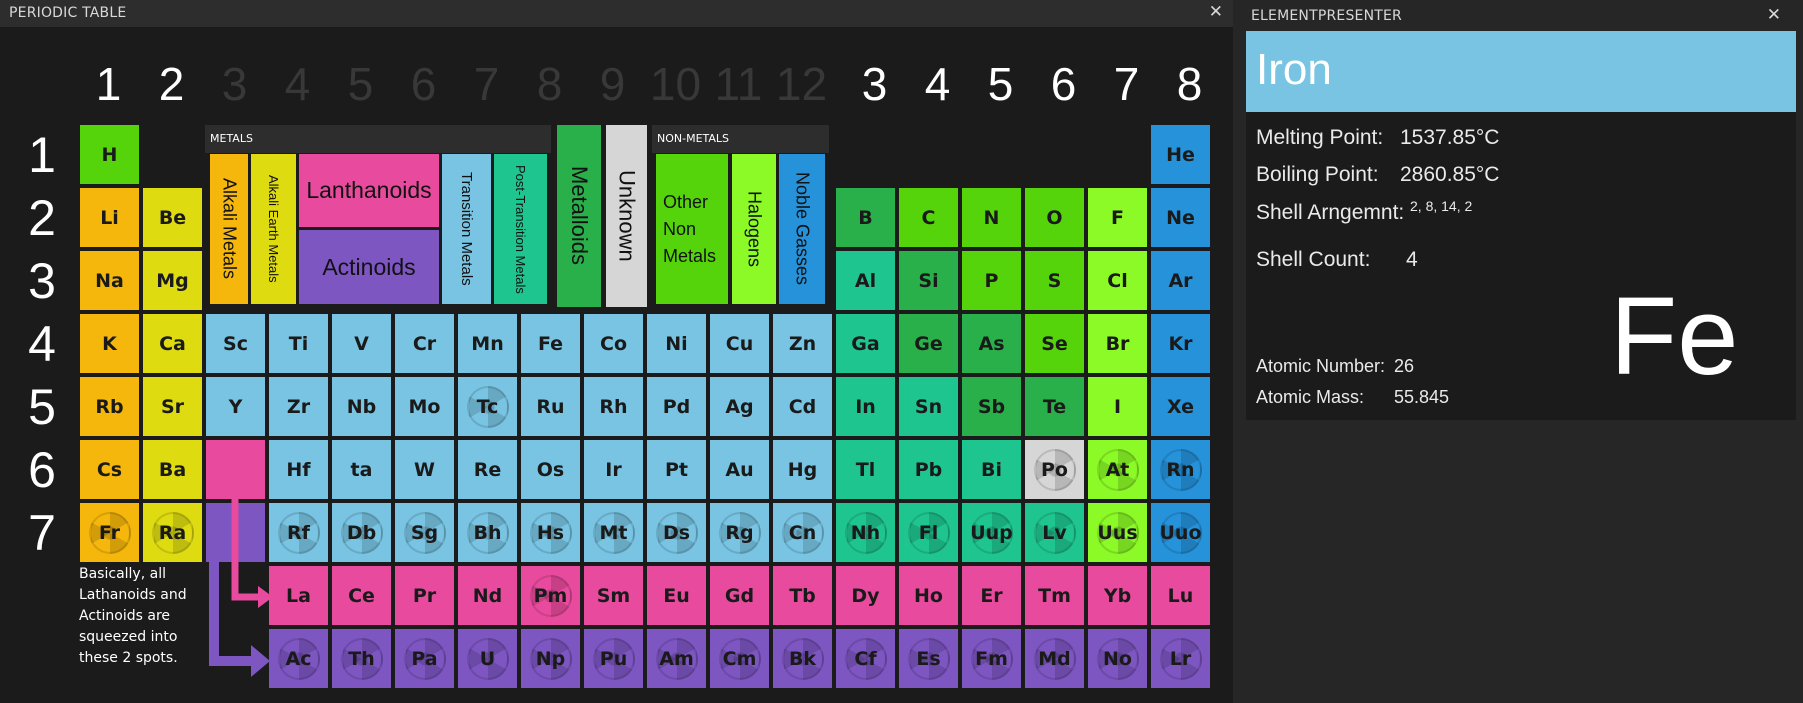 Image resolution: width=1803 pixels, height=703 pixels. What do you see at coordinates (1330, 212) in the screenshot?
I see `shell-arrangement-label: Shell Arngemnt:` at bounding box center [1330, 212].